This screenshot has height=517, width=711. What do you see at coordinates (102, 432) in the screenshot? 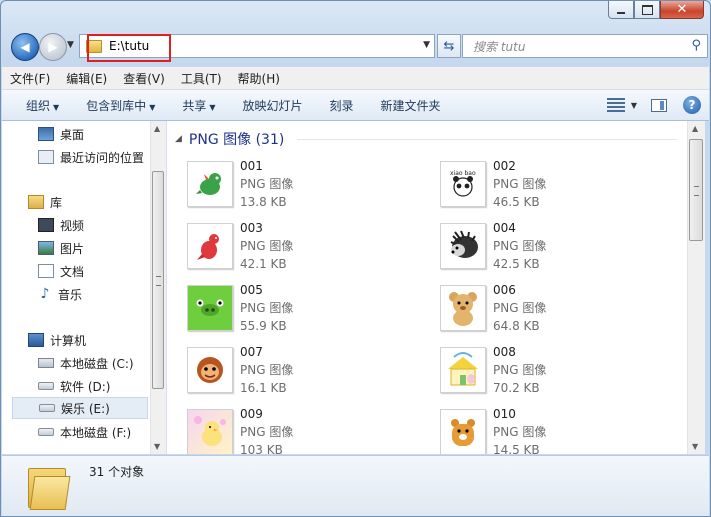
I see `nav-item-drive-f: 本地磁盘 (F:)` at bounding box center [102, 432].